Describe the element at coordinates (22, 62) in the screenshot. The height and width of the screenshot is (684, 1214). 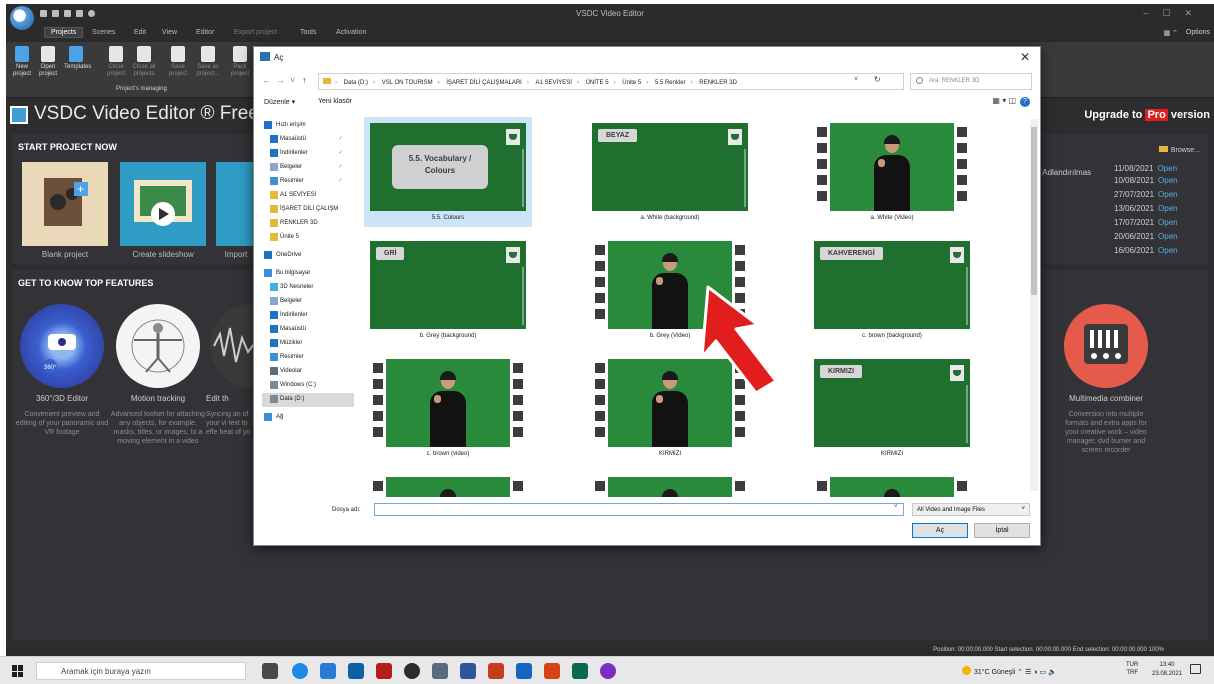
I see `new-project-button: New project` at that location.